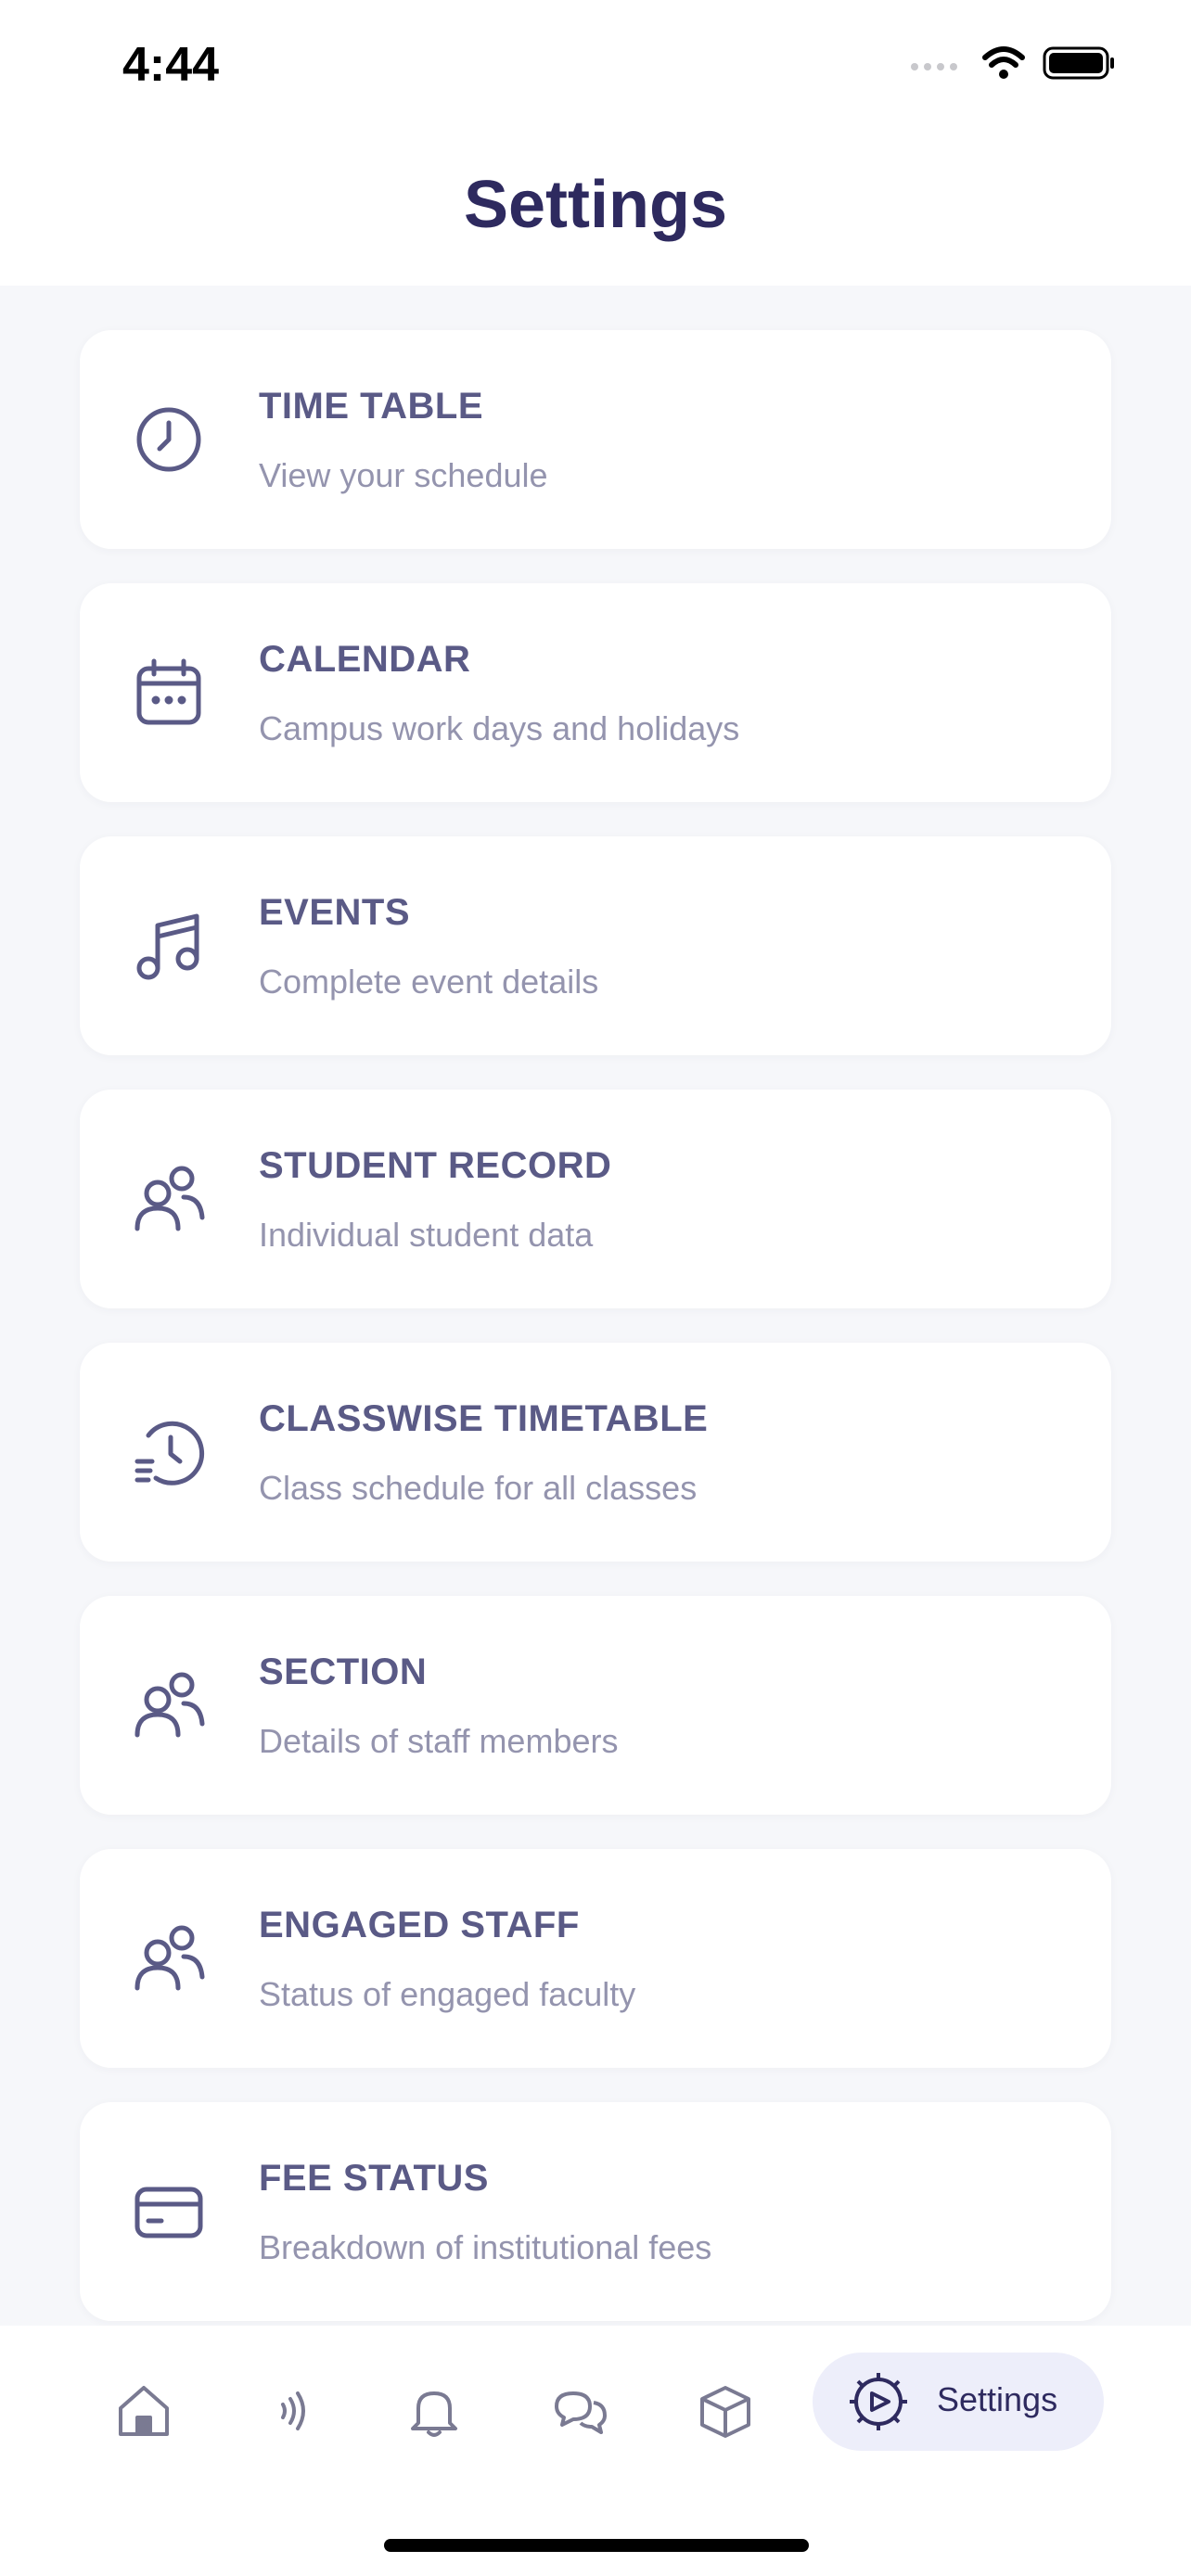 This screenshot has height=2576, width=1191. Describe the element at coordinates (997, 2399) in the screenshot. I see `nav-settings-label: Settings` at that location.